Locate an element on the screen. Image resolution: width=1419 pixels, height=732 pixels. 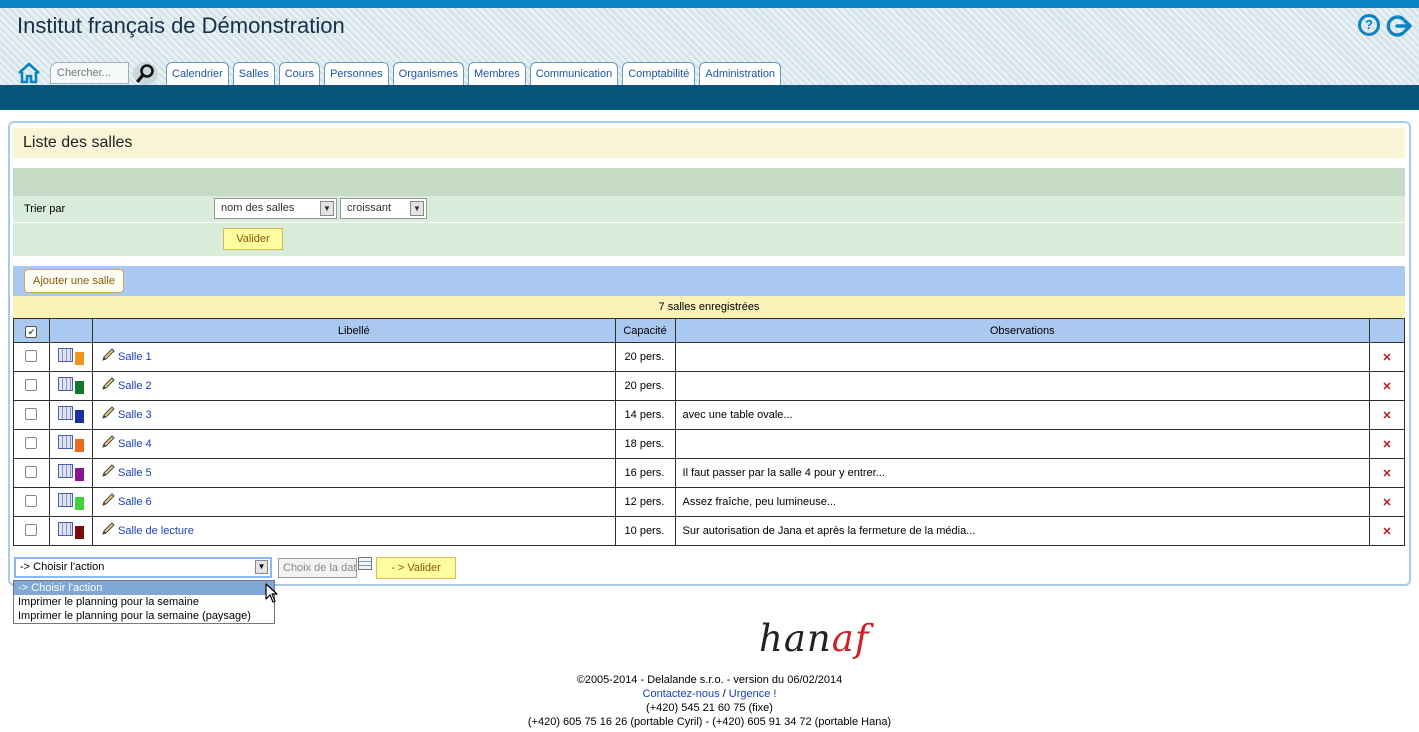
table-row: Salle 1 20 pers. ✕ is located at coordinates (709, 357).